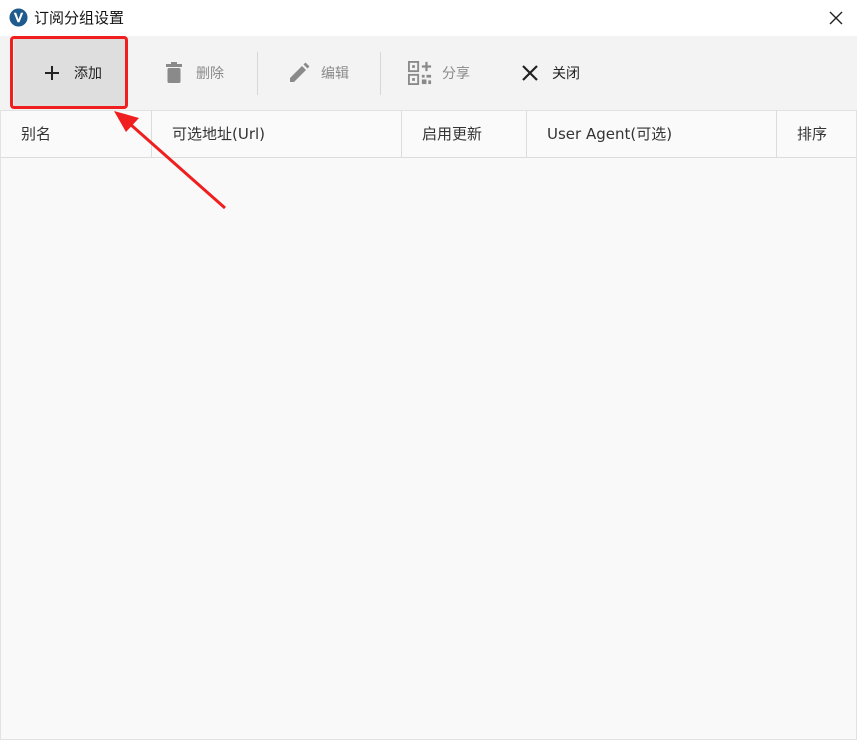  Describe the element at coordinates (549, 73) in the screenshot. I see `close-button: 关闭` at that location.